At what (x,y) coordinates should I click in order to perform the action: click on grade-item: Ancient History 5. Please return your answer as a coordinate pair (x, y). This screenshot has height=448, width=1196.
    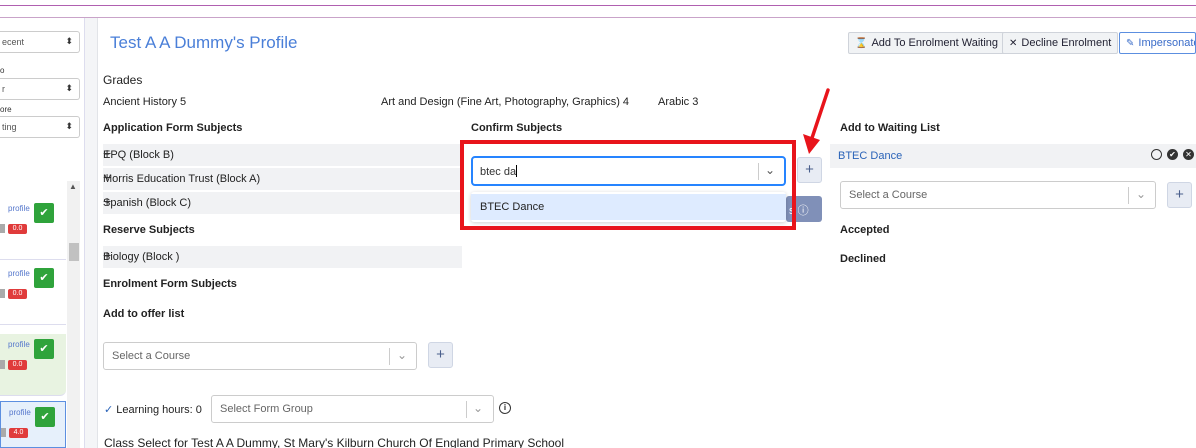
    Looking at the image, I should click on (145, 102).